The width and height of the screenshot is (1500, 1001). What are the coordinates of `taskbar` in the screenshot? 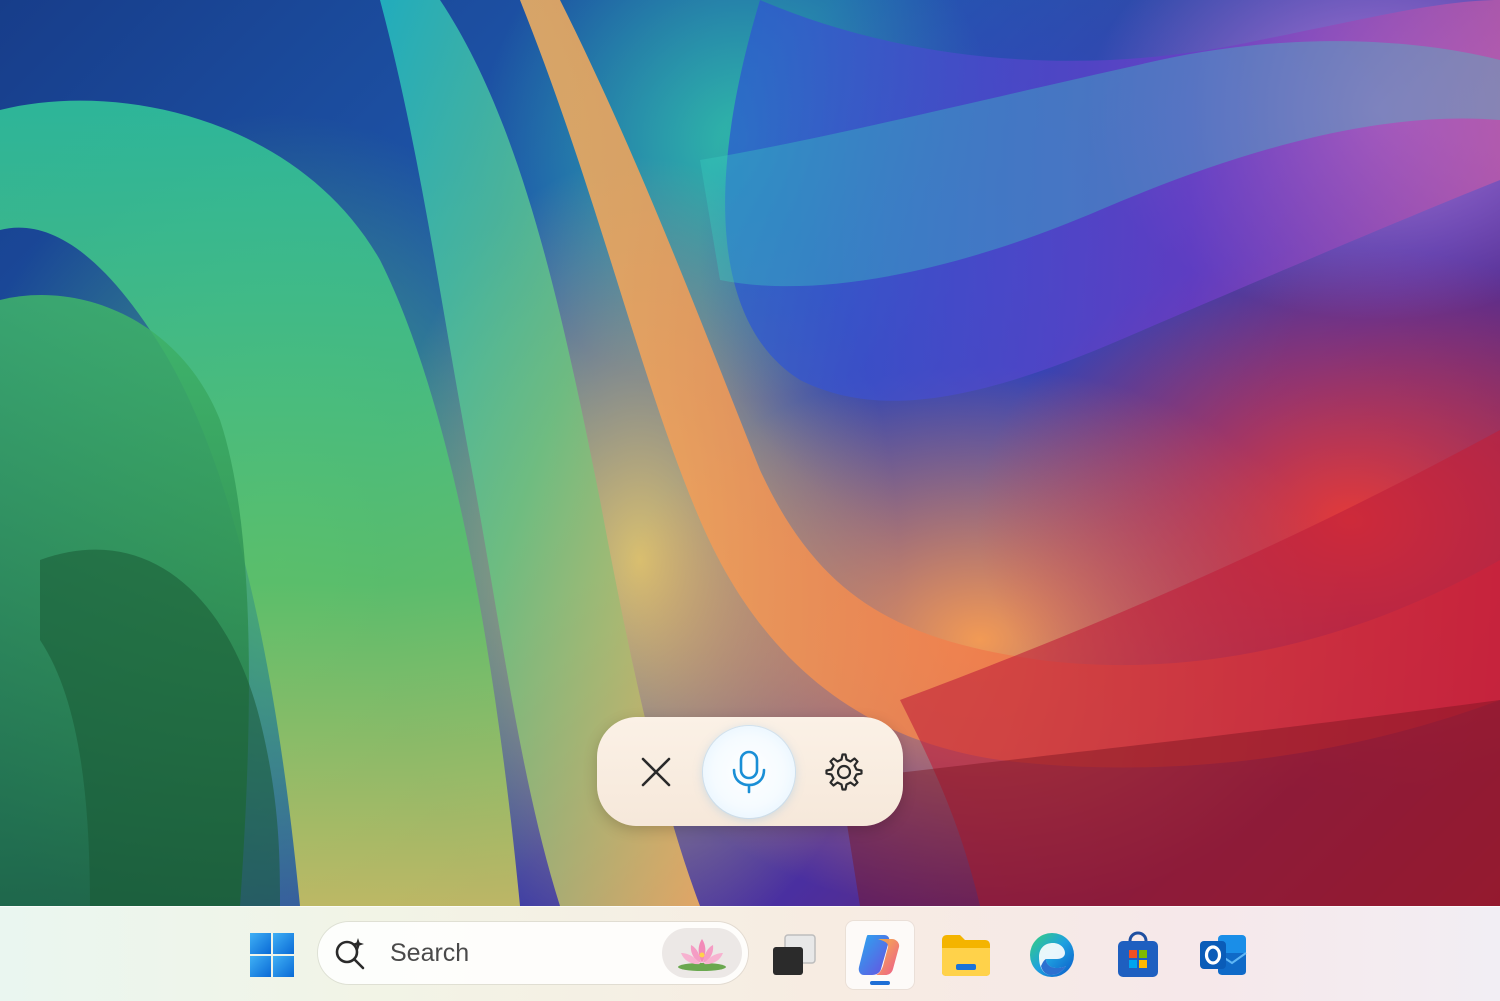 It's located at (750, 953).